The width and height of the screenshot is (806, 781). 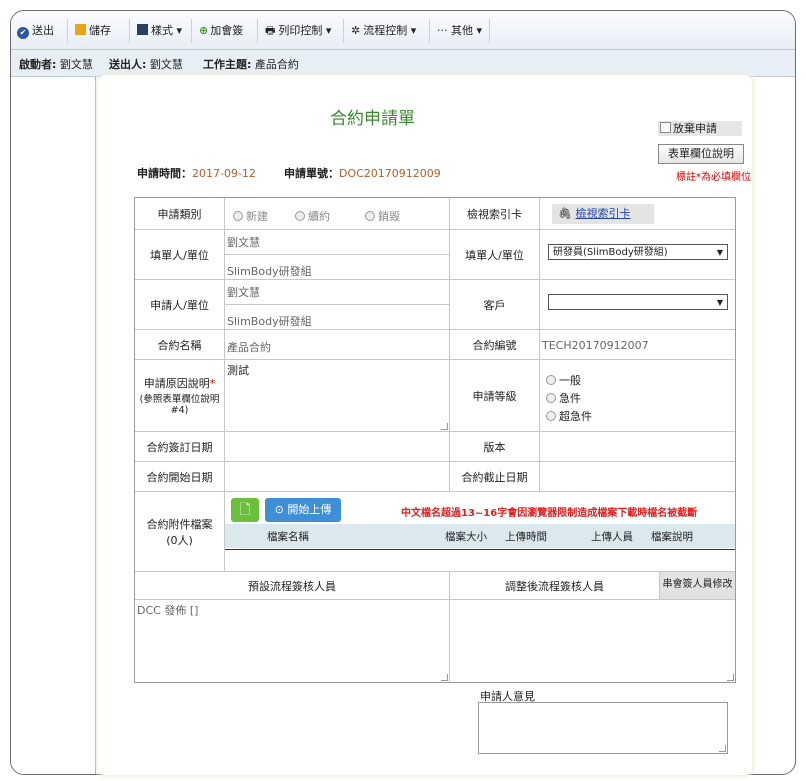 What do you see at coordinates (337, 317) in the screenshot?
I see `applicant-unit: SlimBody研發組` at bounding box center [337, 317].